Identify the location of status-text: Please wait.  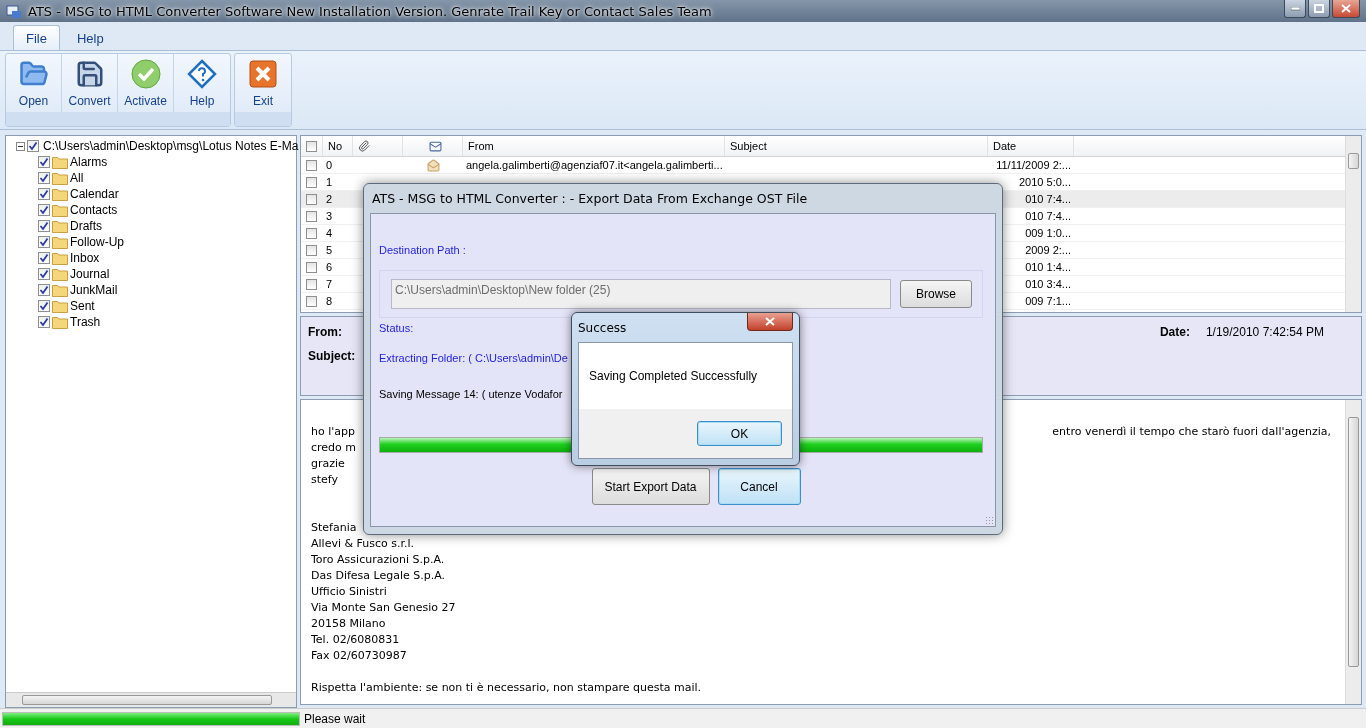
(335, 718).